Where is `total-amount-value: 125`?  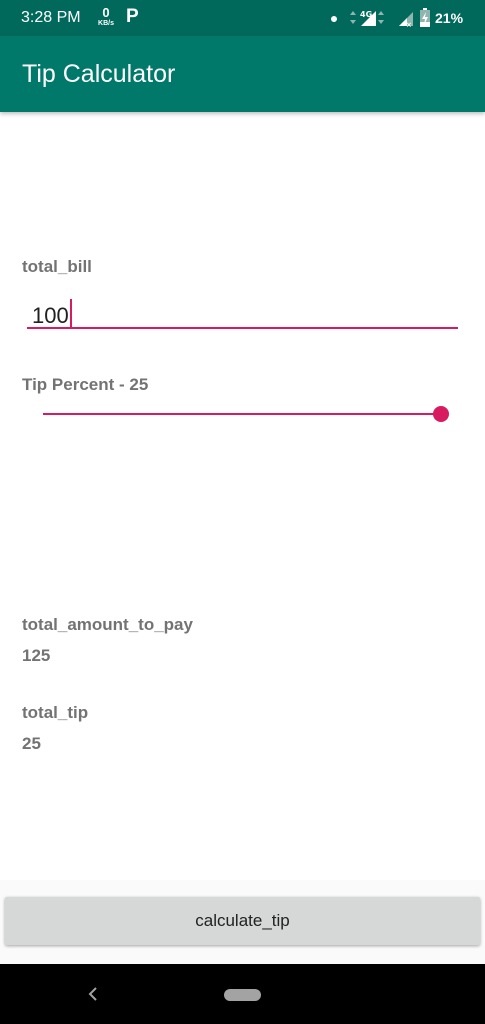 total-amount-value: 125 is located at coordinates (36, 655).